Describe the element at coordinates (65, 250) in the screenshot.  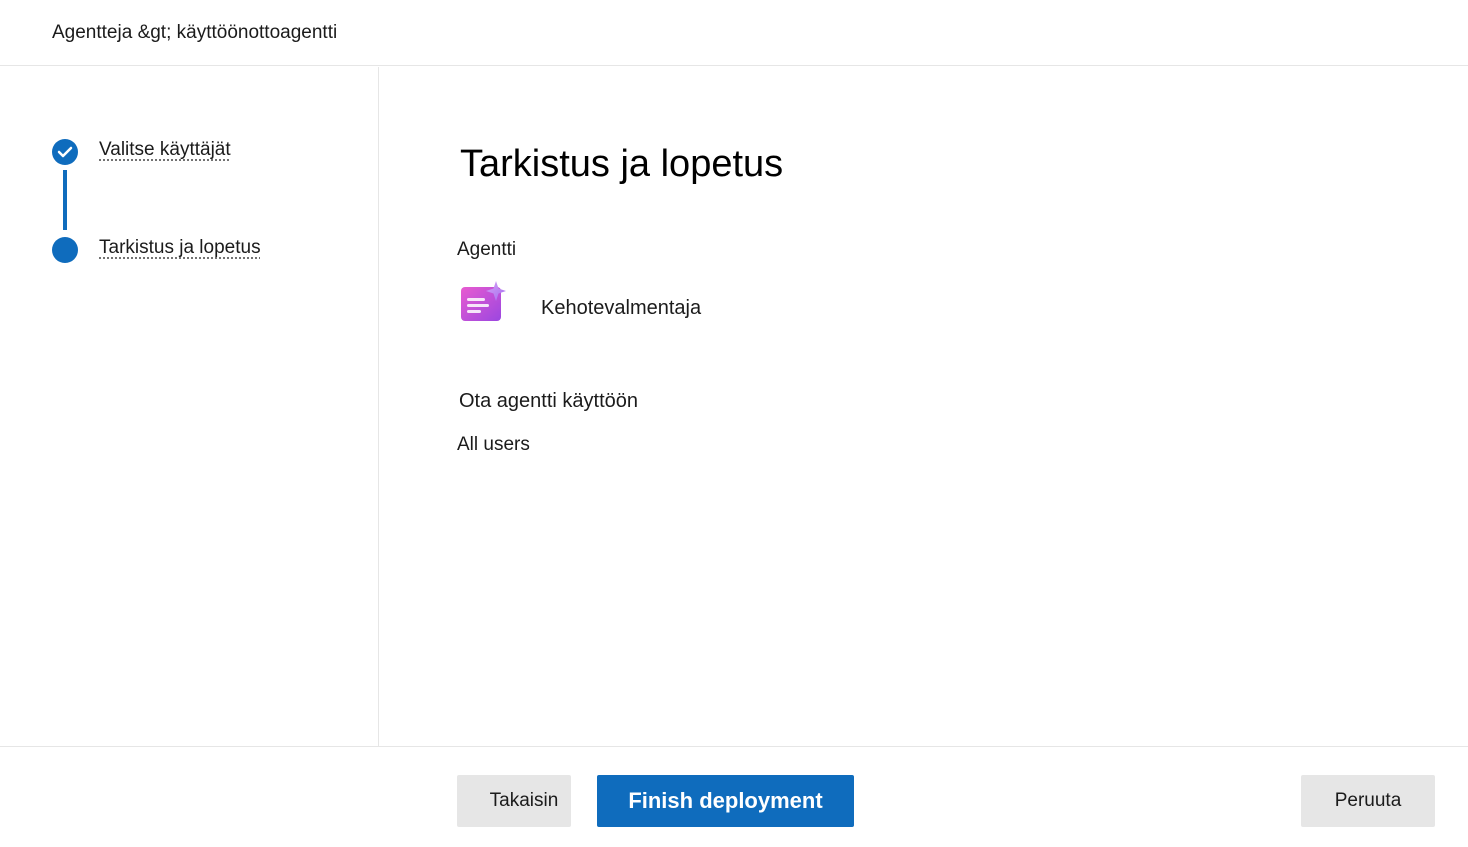
I see `step-current-dot-icon` at that location.